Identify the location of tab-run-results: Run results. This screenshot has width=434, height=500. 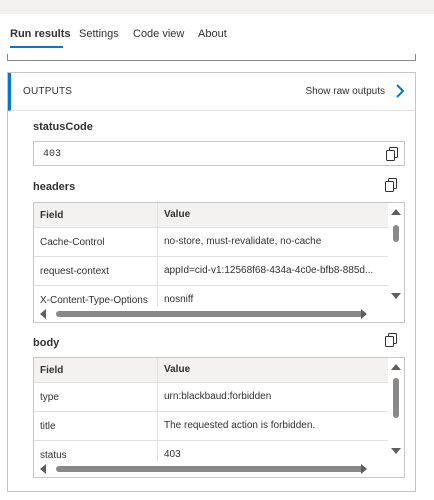
(40, 34).